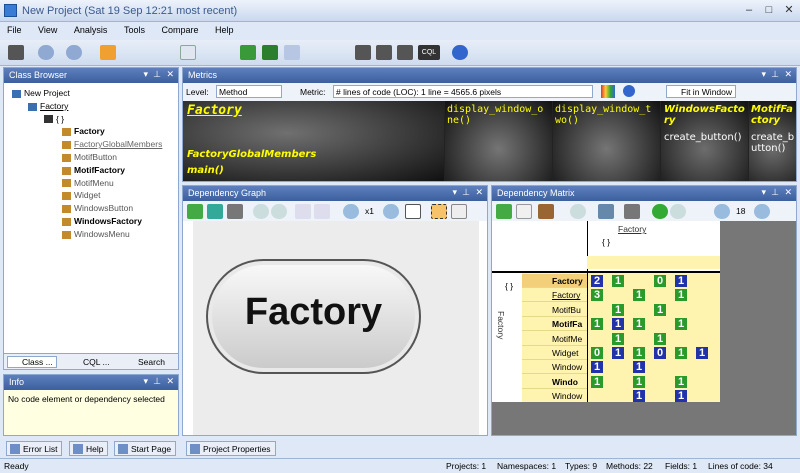 This screenshot has height=473, width=800. Describe the element at coordinates (83, 131) in the screenshot. I see `tree-item: Factory` at that location.